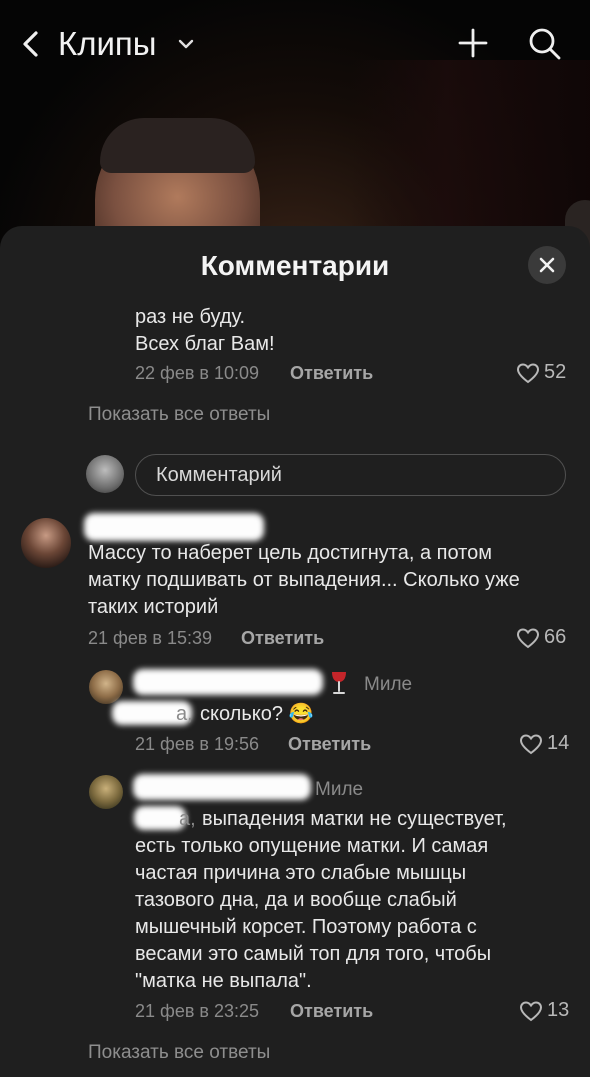 The width and height of the screenshot is (590, 1077). Describe the element at coordinates (190, 317) in the screenshot. I see `comment-text-line: раз не буду.` at that location.